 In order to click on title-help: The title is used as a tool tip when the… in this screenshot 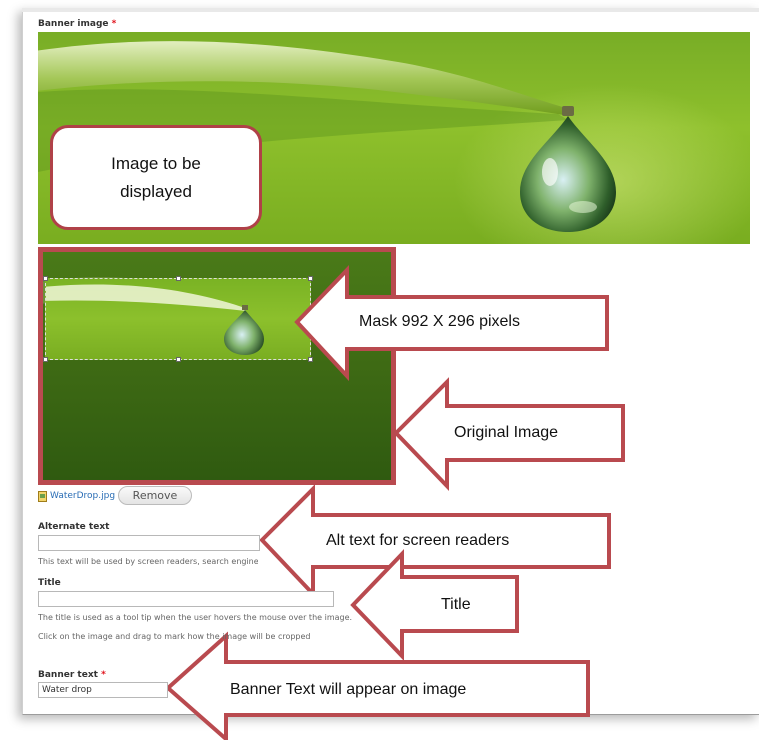, I will do `click(195, 617)`.